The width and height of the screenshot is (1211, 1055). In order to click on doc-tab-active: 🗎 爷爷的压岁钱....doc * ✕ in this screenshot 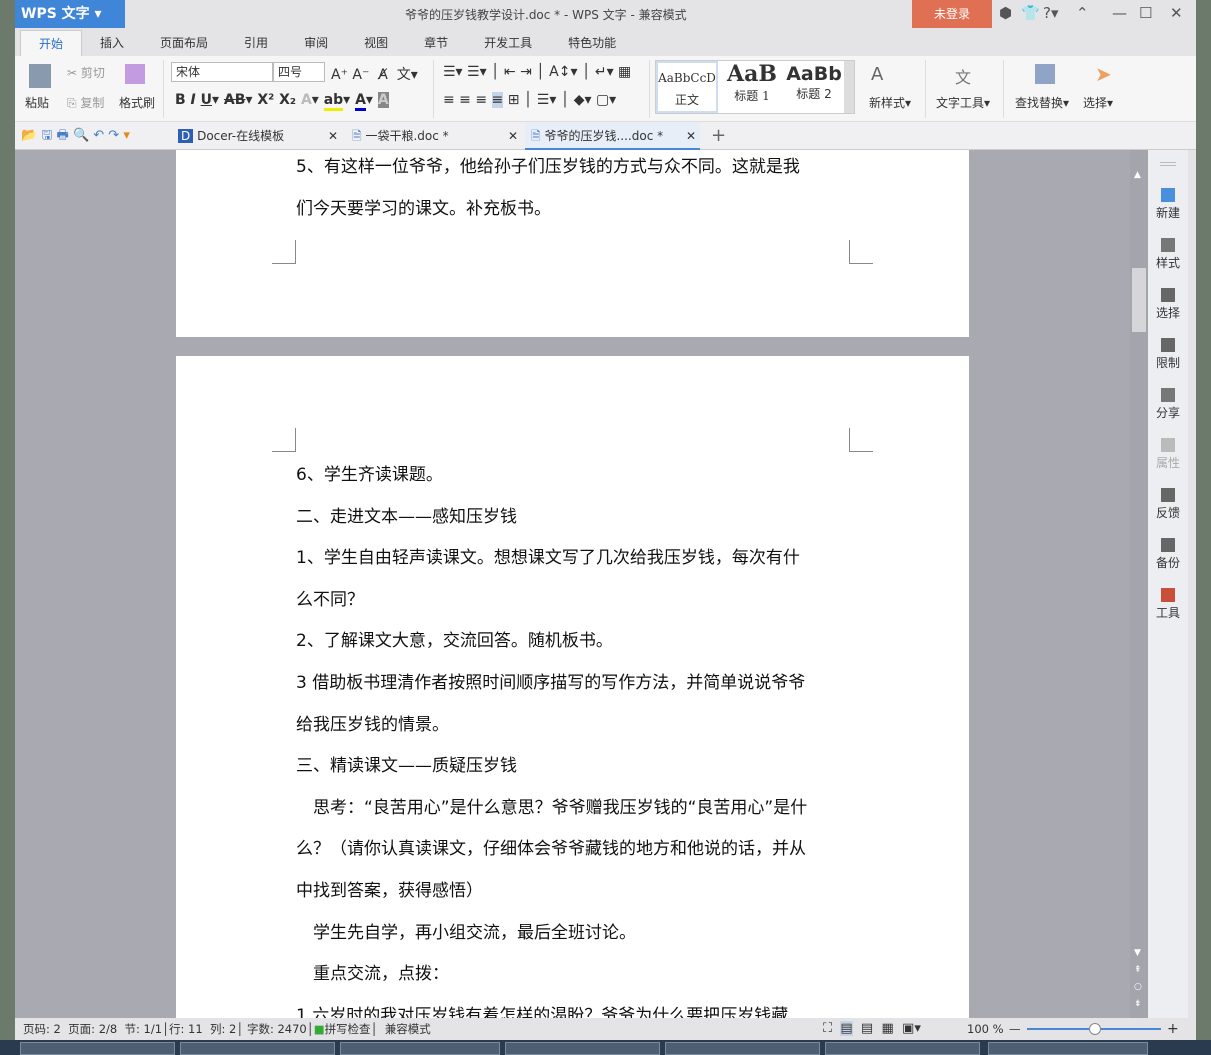, I will do `click(612, 136)`.